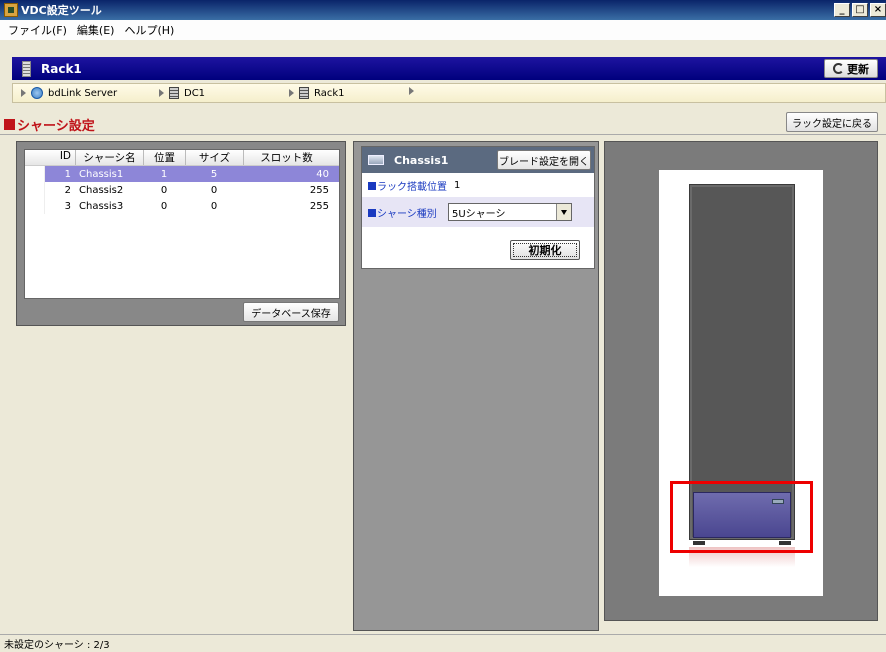  What do you see at coordinates (67, 206) in the screenshot?
I see `cell-id: 3` at bounding box center [67, 206].